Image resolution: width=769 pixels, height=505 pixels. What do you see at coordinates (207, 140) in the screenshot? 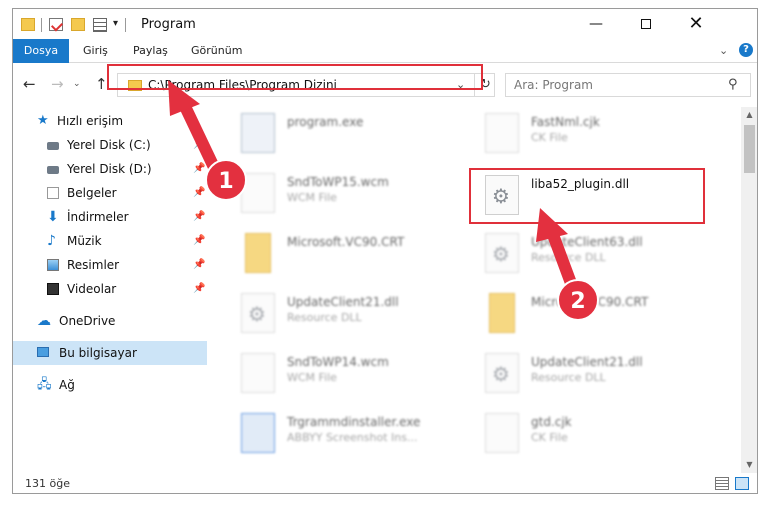
I see `callout-arrow-1: 1` at bounding box center [207, 140].